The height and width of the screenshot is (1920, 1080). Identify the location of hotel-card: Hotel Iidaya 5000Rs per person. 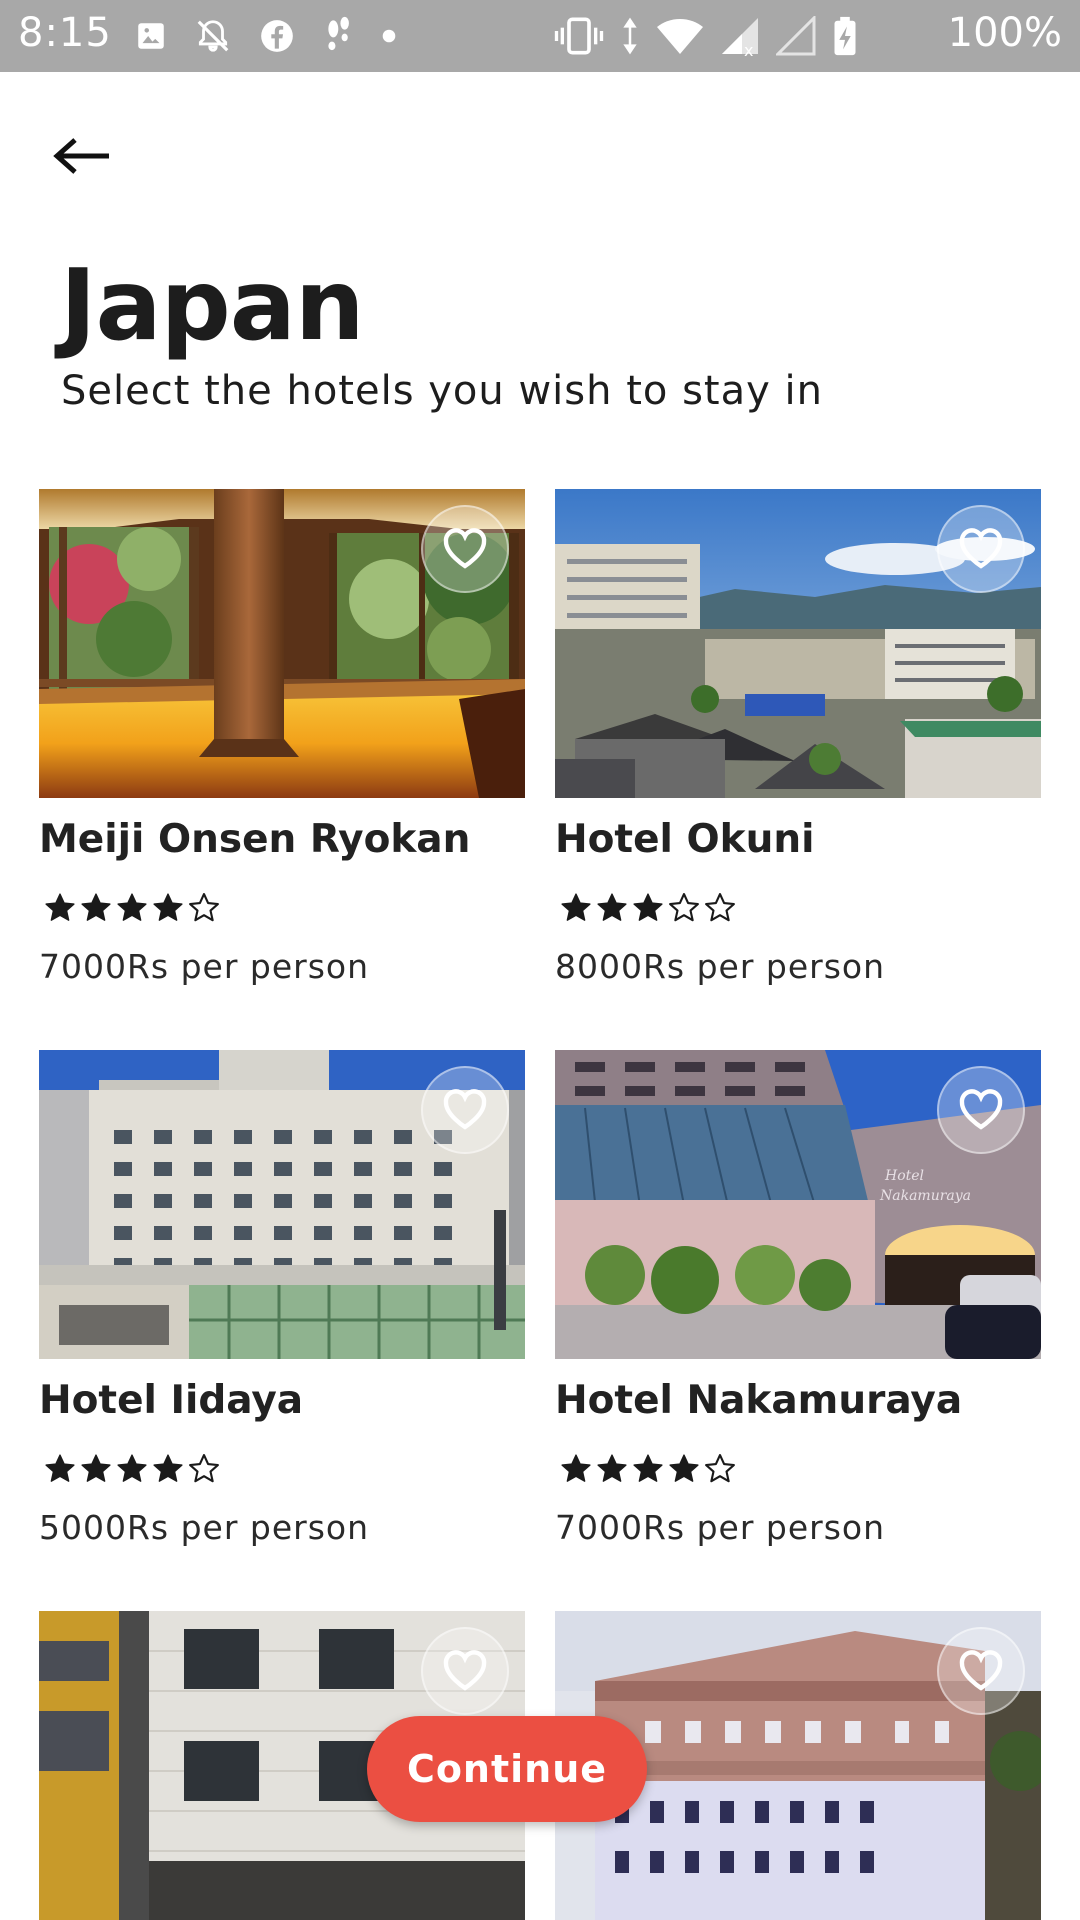
(282, 1299).